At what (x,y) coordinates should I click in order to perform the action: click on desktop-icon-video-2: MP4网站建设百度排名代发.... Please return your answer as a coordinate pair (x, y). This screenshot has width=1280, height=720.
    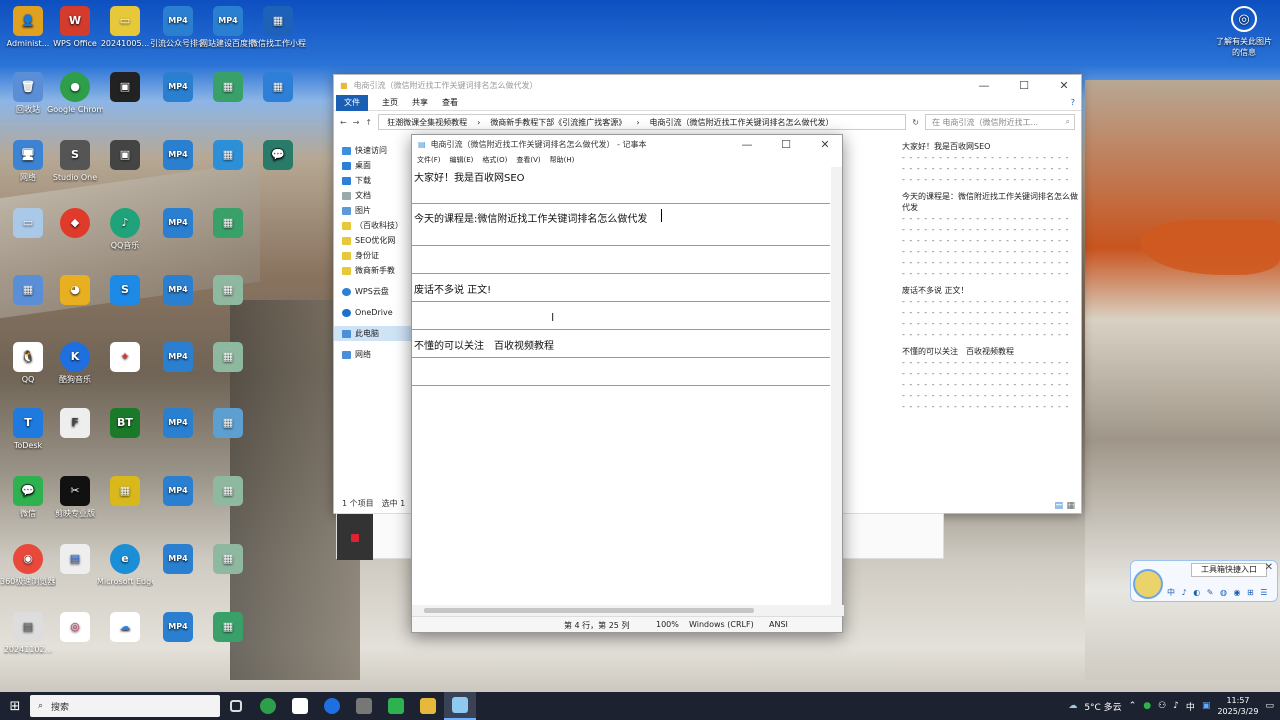
    Looking at the image, I should click on (228, 27).